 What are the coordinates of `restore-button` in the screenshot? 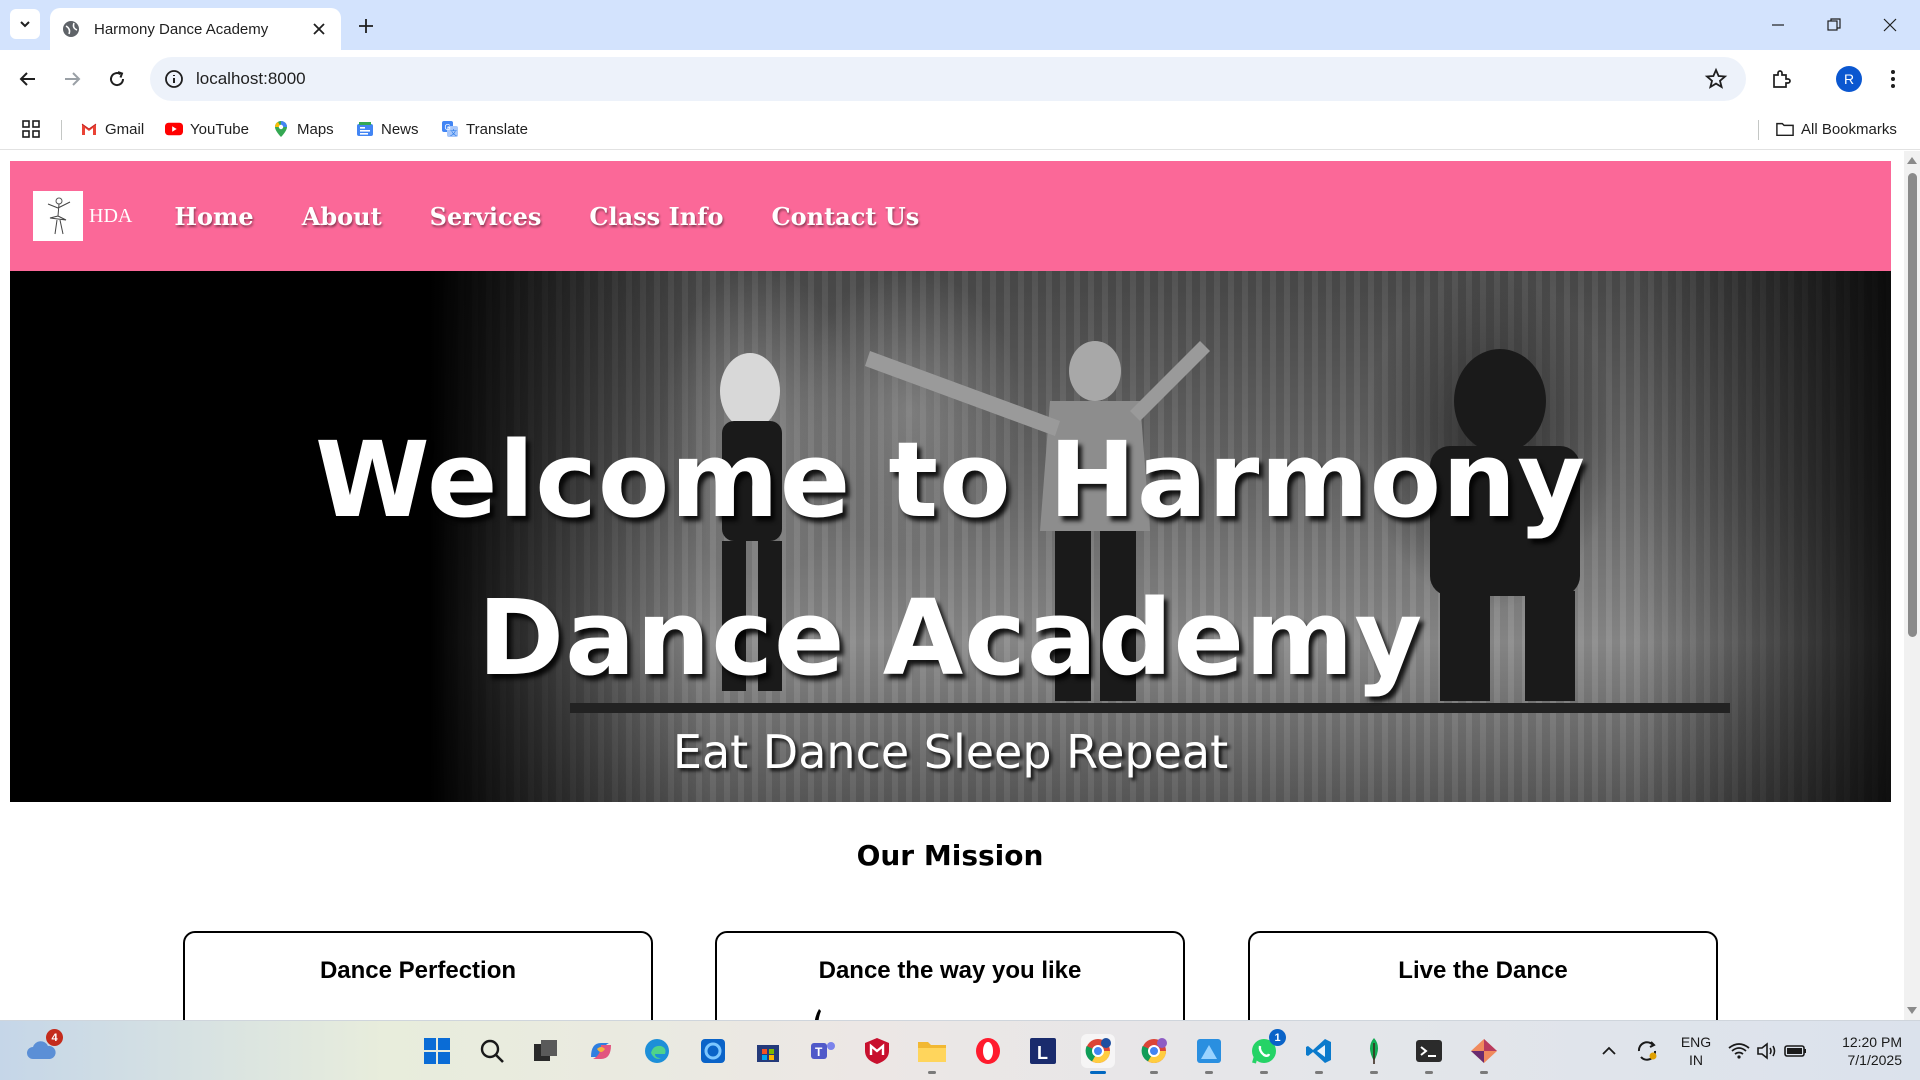 It's located at (1834, 25).